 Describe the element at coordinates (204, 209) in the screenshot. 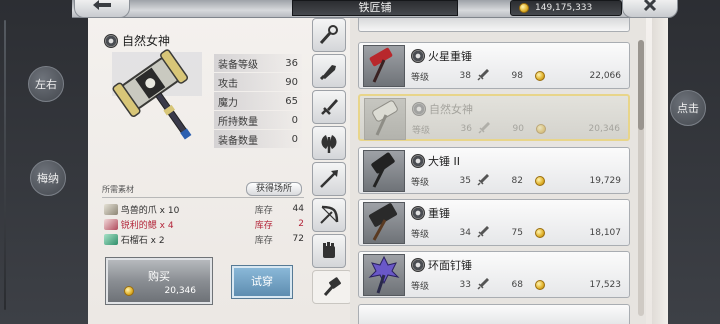

I see `material-row: 鸟兽的爪 x 10 库存 44` at that location.